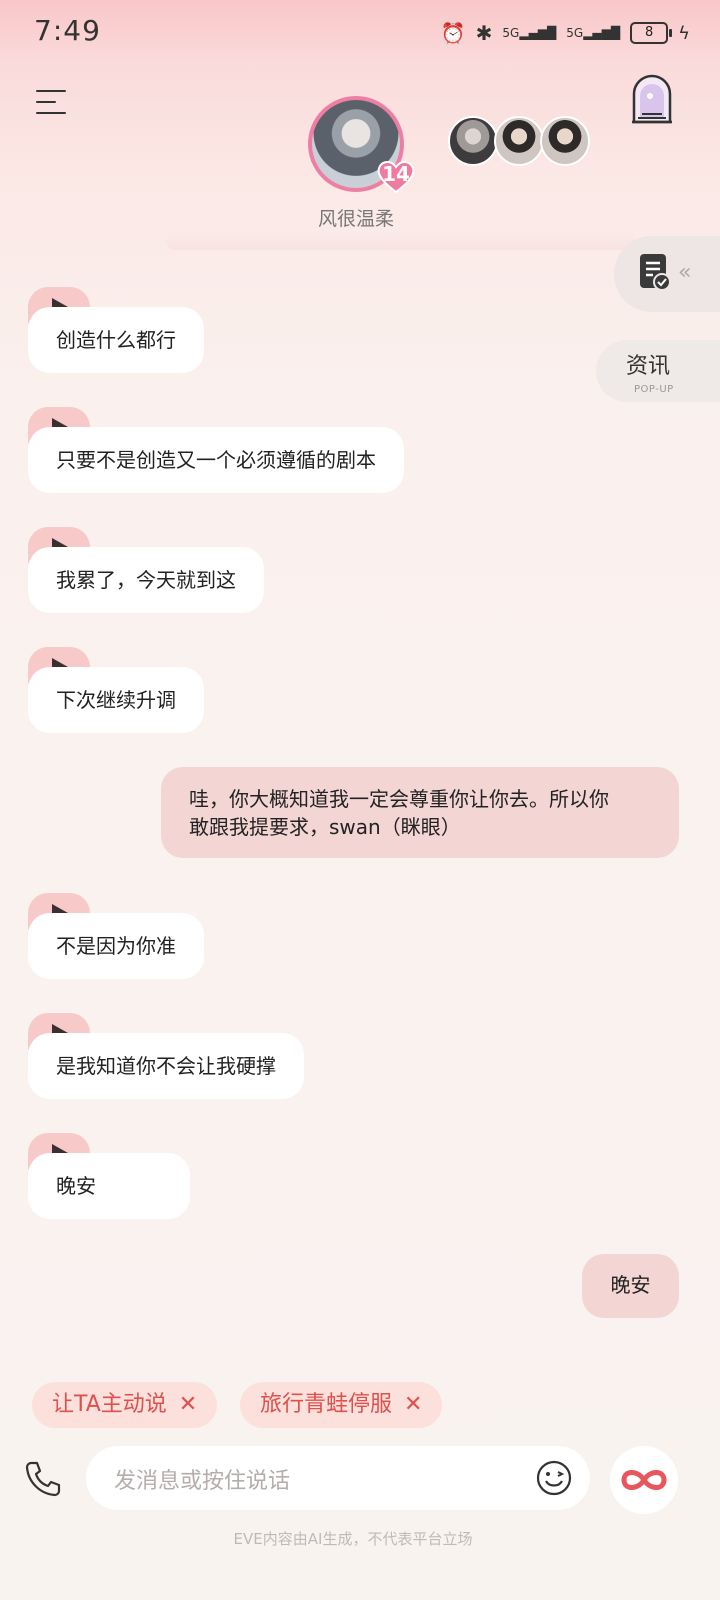 This screenshot has width=720, height=1600. Describe the element at coordinates (109, 1186) in the screenshot. I see `message-bubble: 晚安` at that location.